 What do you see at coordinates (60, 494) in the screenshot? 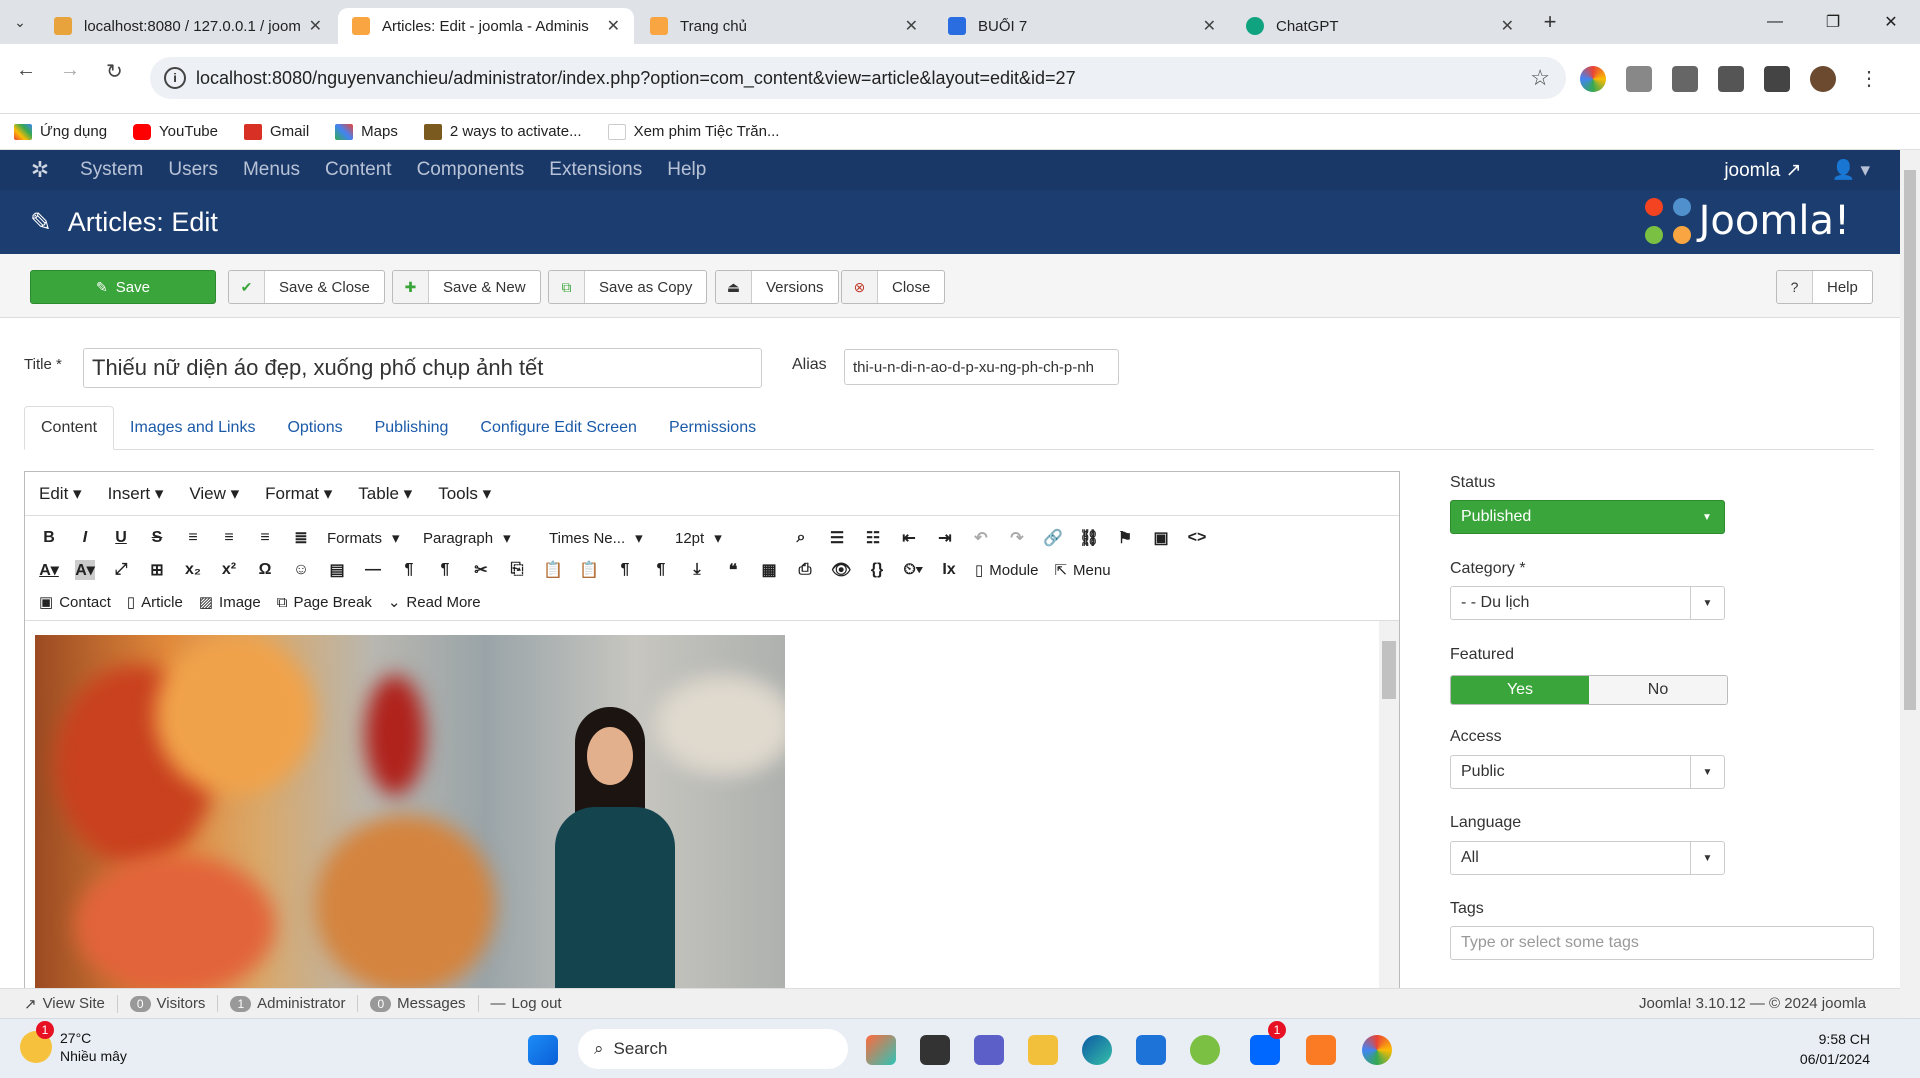
I see `editor-menu-edit: Edit ▾` at bounding box center [60, 494].